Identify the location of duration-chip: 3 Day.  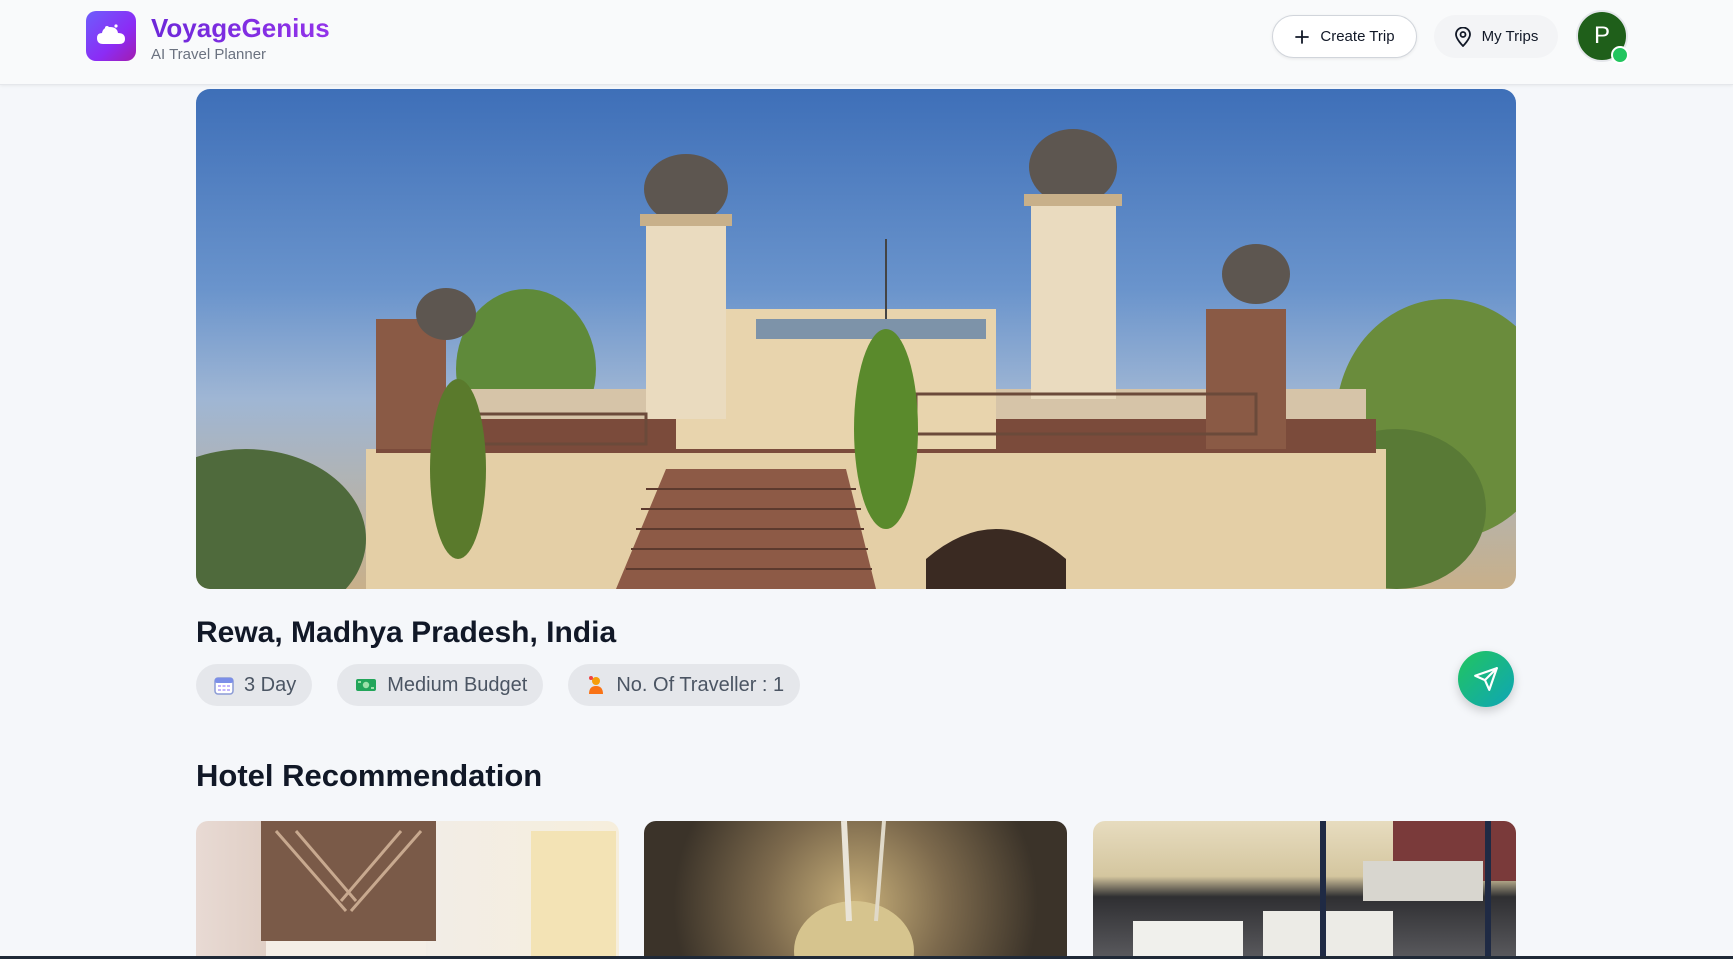
(254, 685).